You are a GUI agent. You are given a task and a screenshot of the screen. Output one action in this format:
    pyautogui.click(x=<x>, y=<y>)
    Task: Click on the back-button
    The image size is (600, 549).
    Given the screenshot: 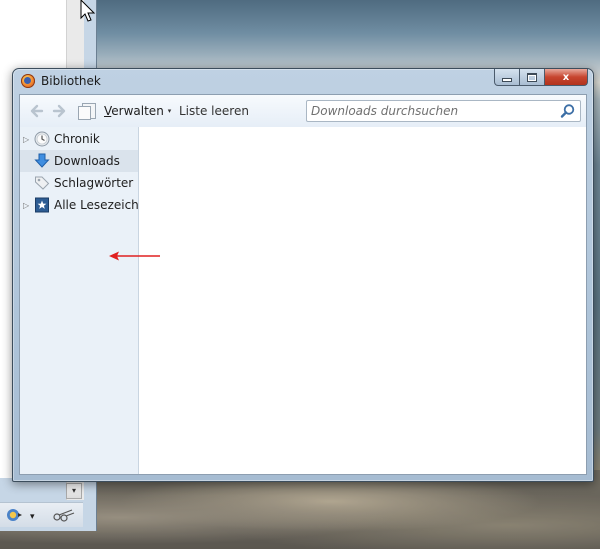 What is the action you would take?
    pyautogui.click(x=36, y=111)
    